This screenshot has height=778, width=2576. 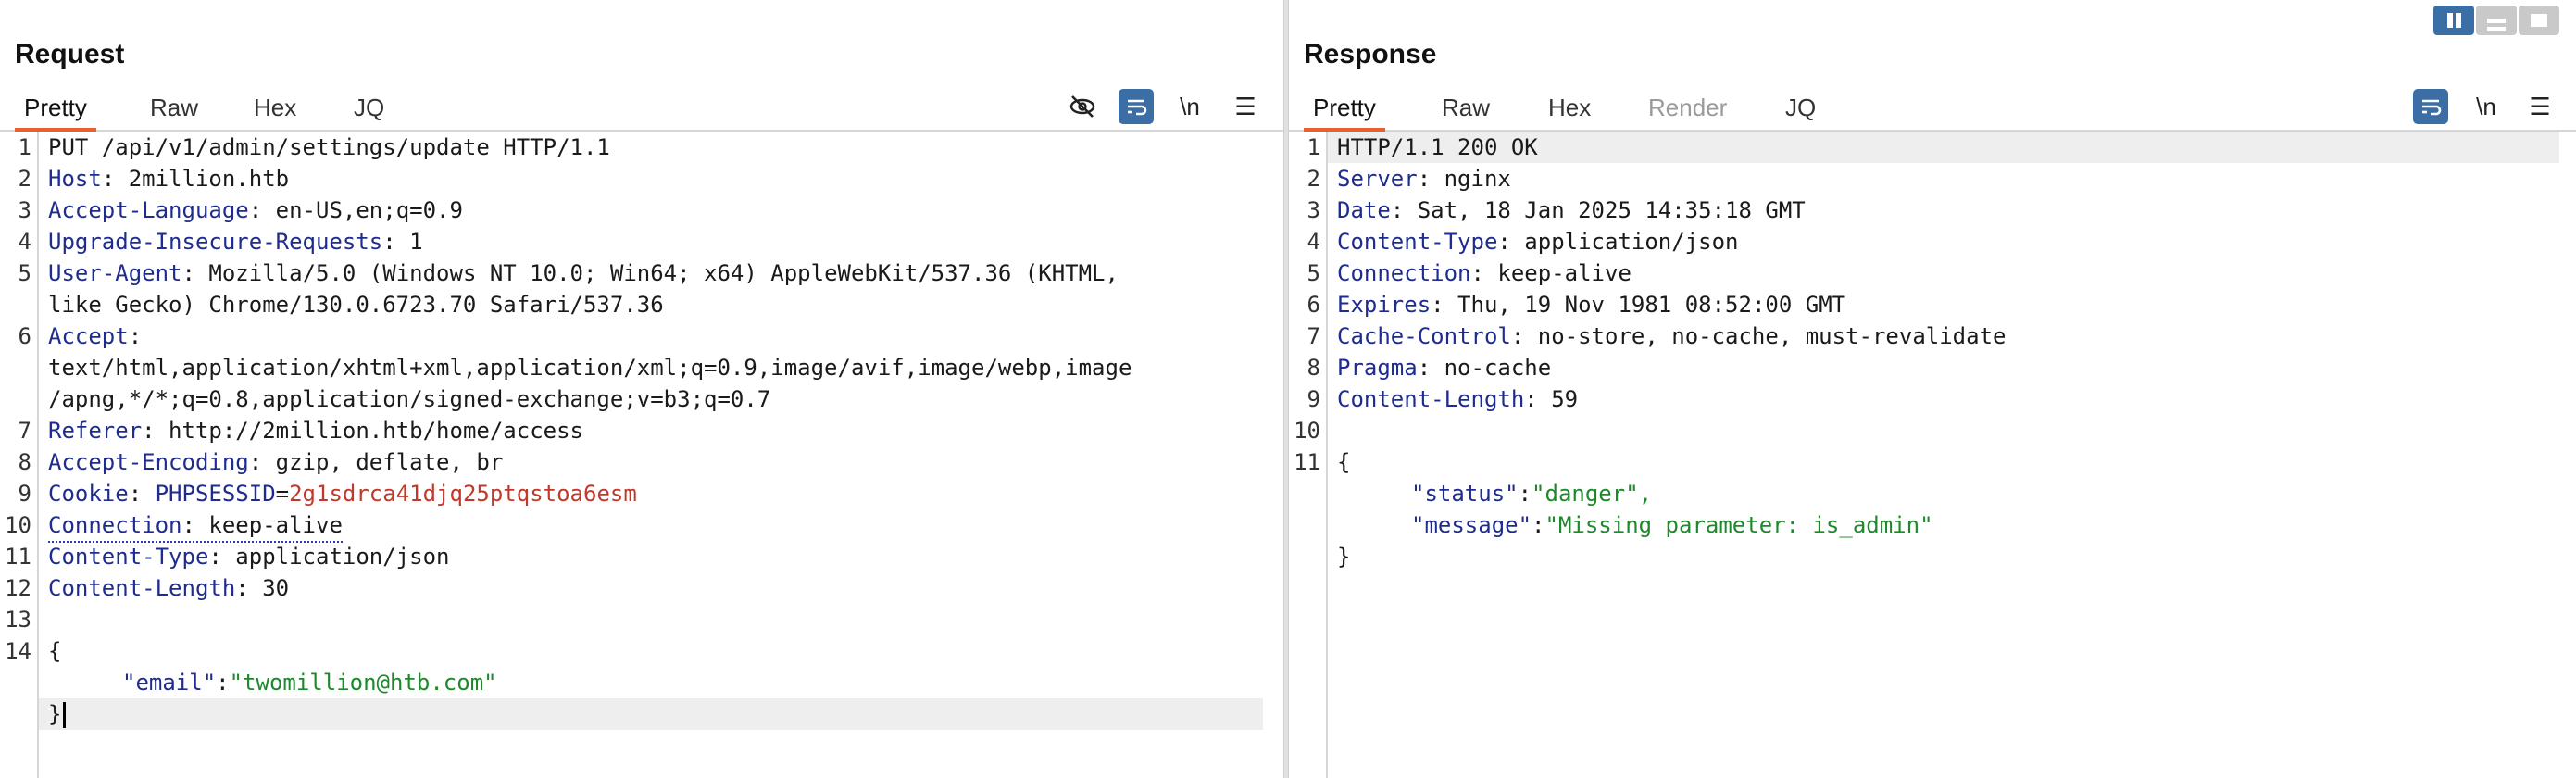 I want to click on code-line: 5 Connection: keep-alive, so click(x=1932, y=273).